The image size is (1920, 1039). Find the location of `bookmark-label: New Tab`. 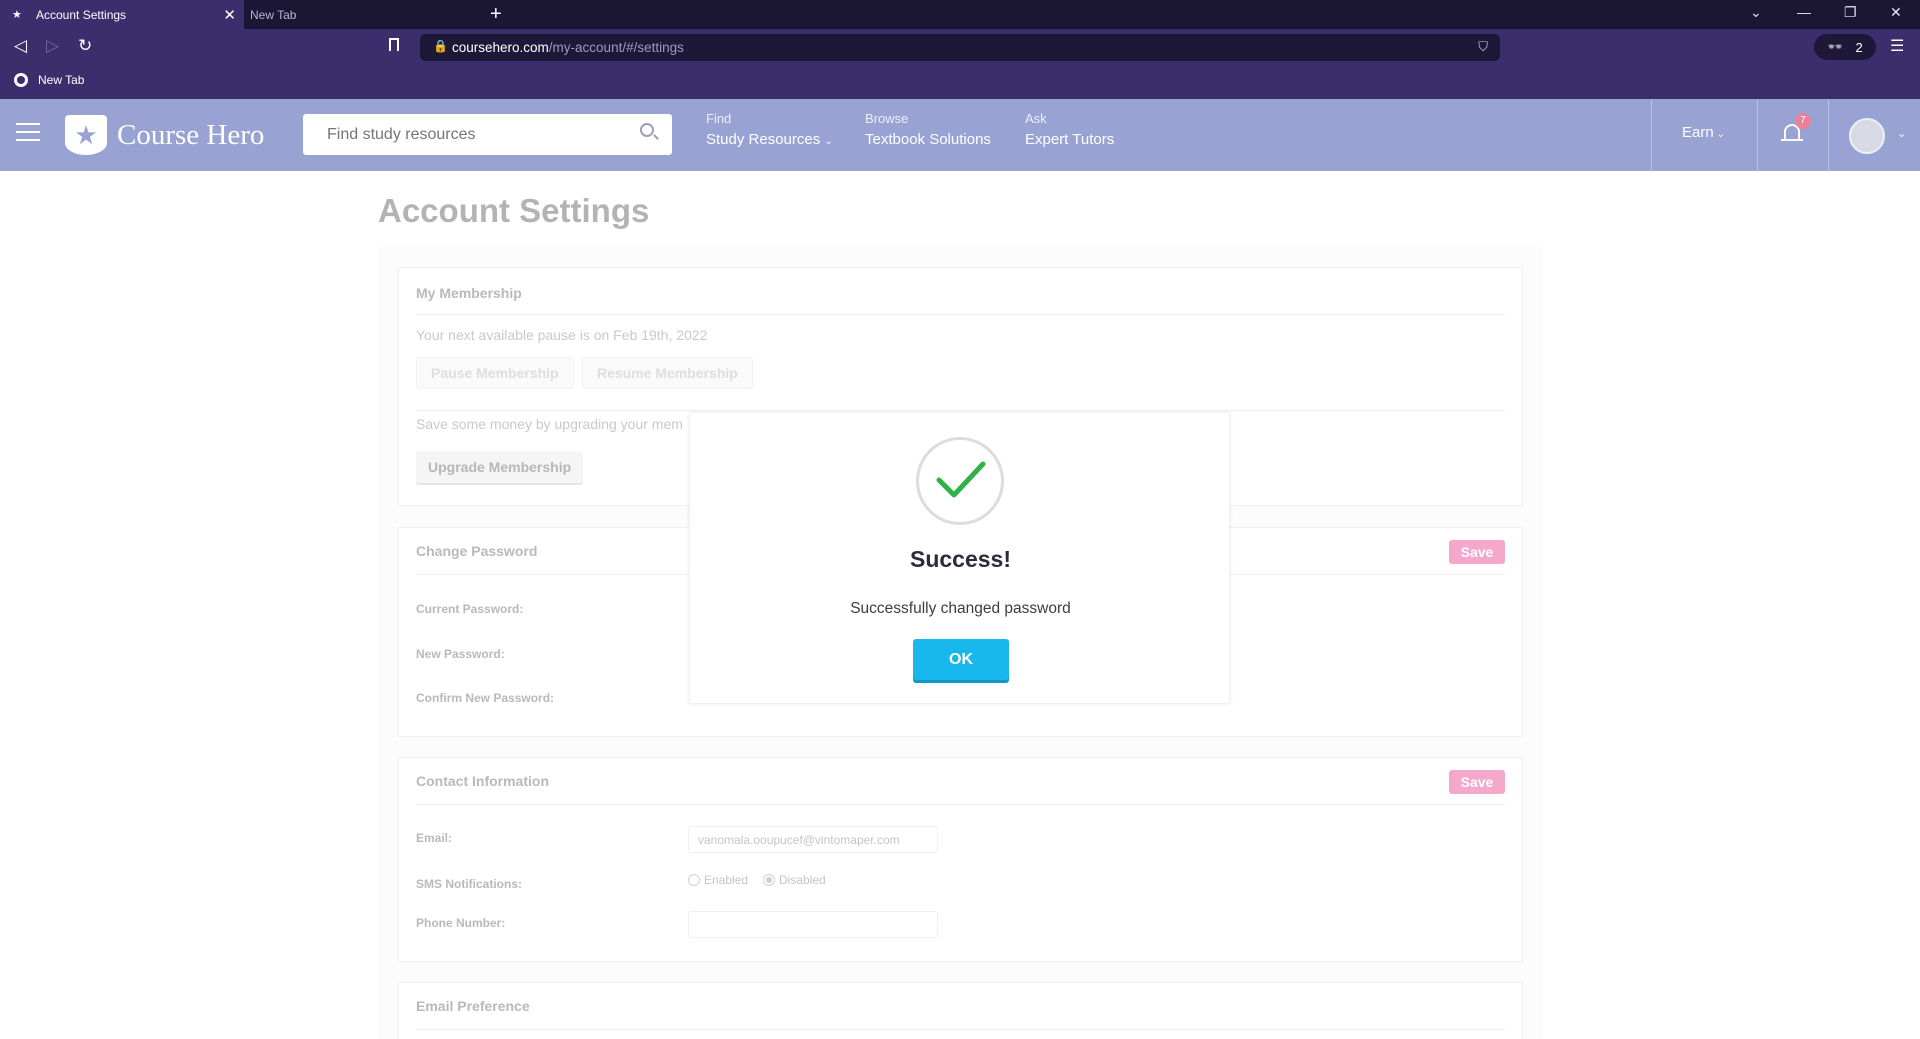

bookmark-label: New Tab is located at coordinates (61, 80).